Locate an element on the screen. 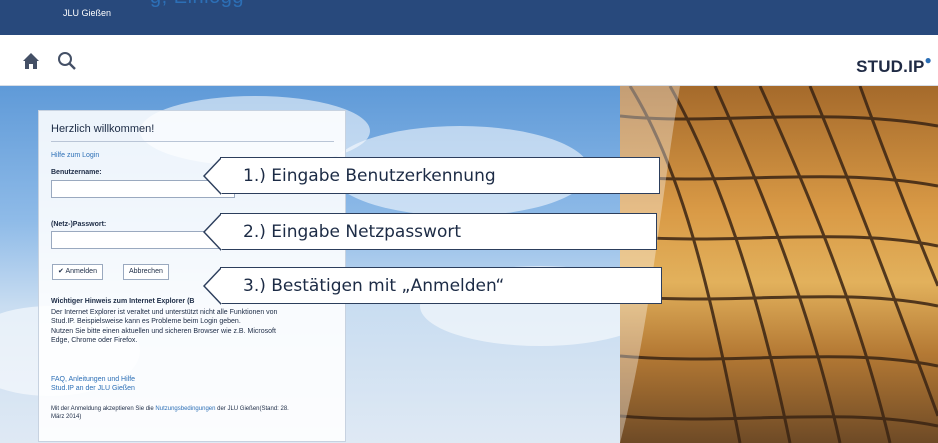  institution-label: JLU Gießen is located at coordinates (87, 13).